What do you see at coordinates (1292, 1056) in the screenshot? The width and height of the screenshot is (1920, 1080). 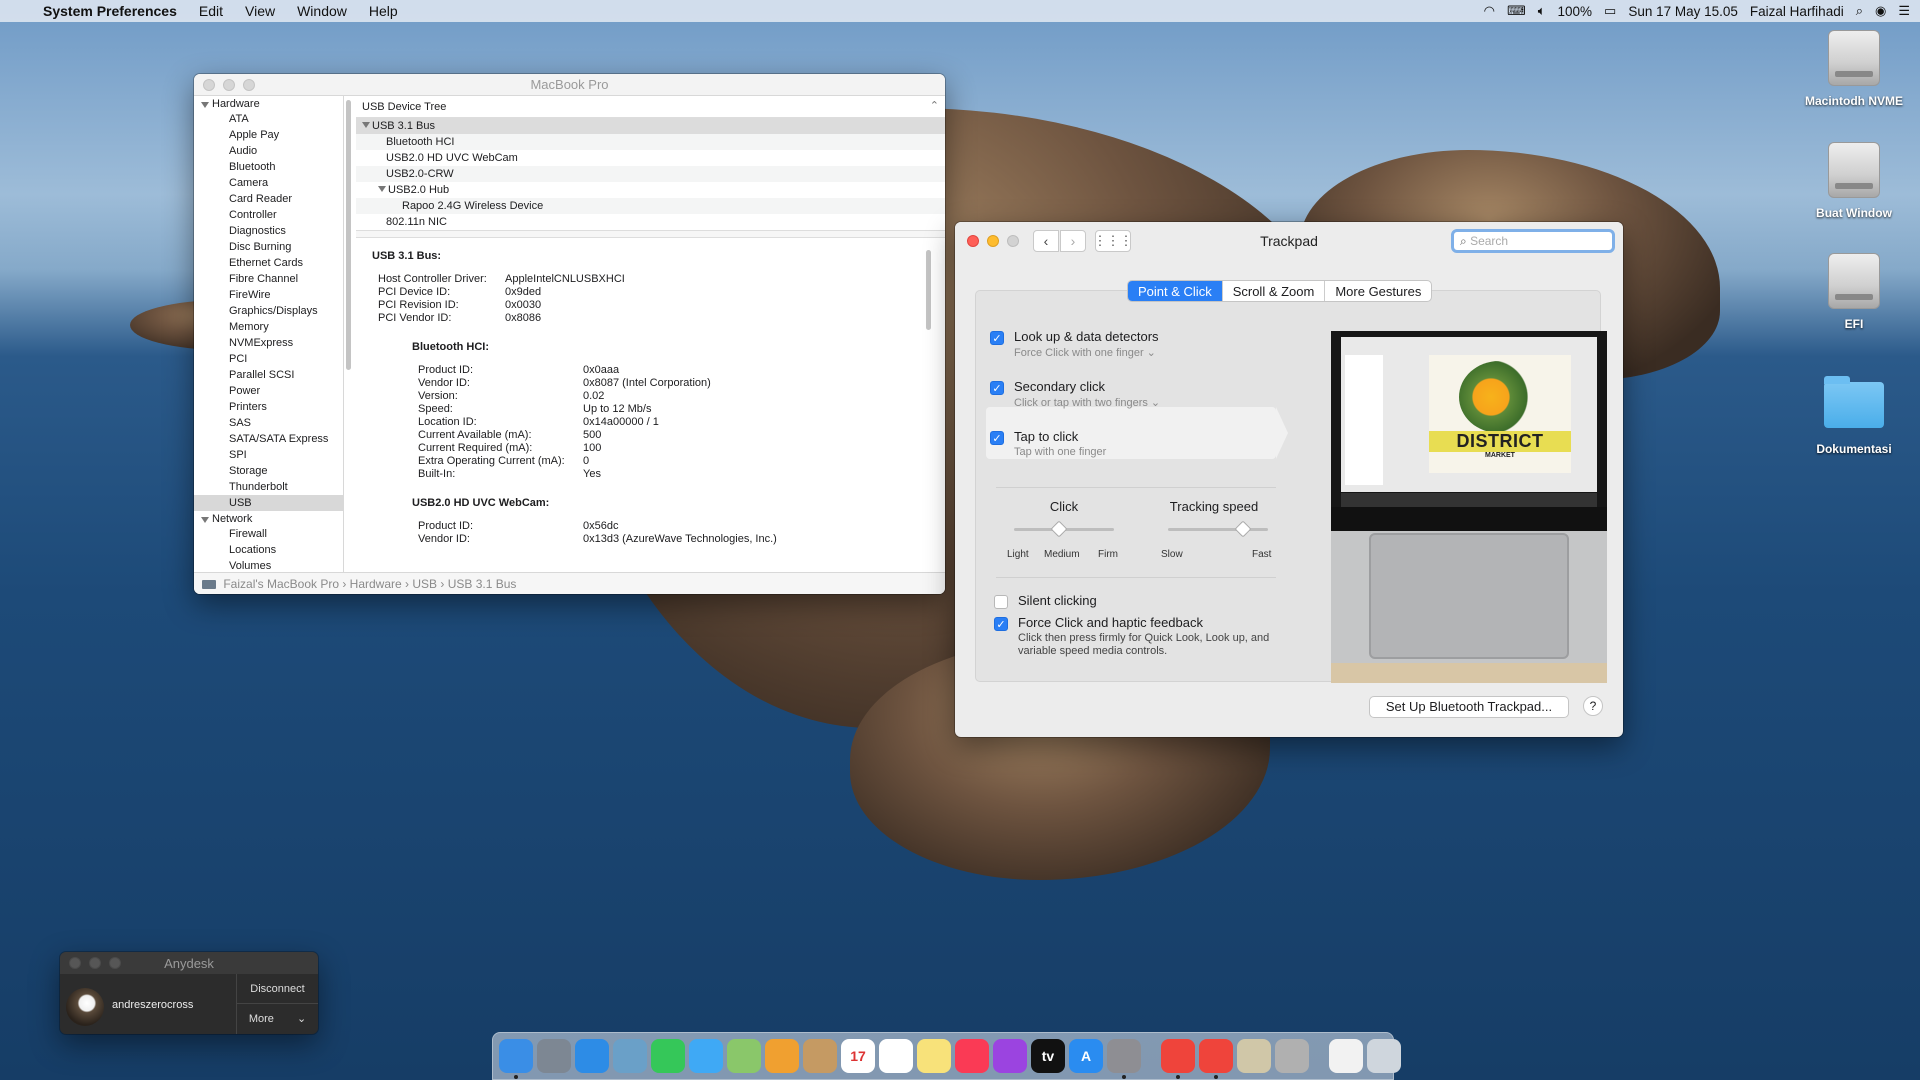 I see `utility-icon` at bounding box center [1292, 1056].